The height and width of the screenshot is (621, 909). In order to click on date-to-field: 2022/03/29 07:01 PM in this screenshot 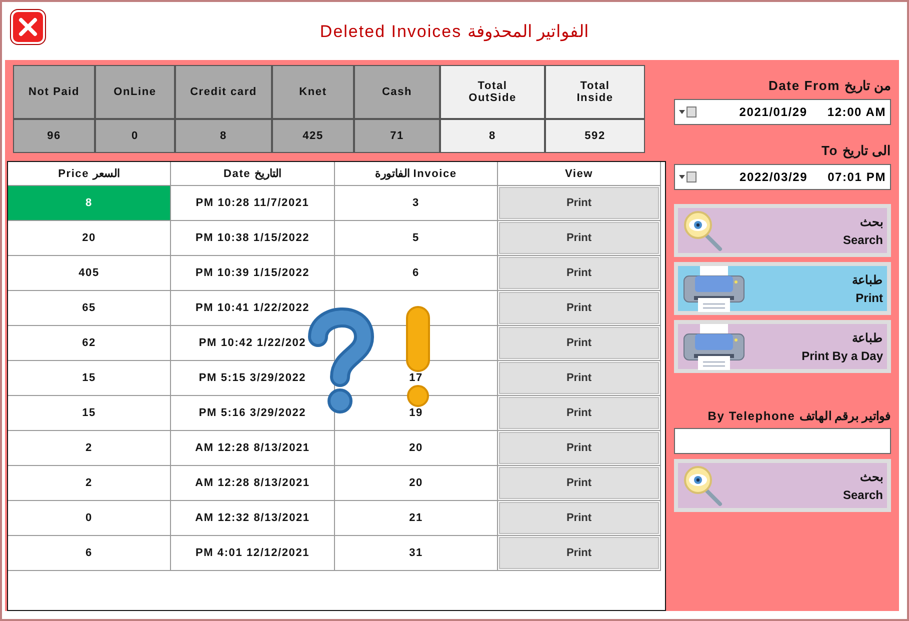, I will do `click(782, 177)`.